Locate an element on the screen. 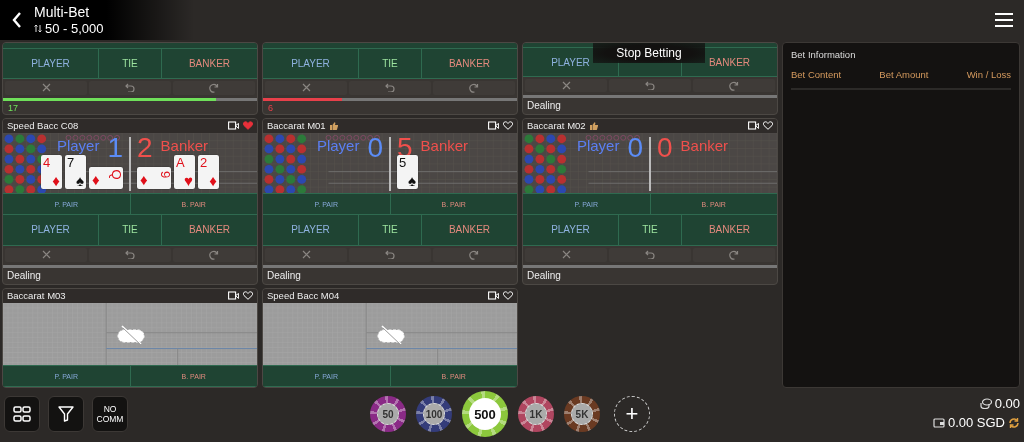 This screenshot has width=1024, height=442. panel-title: Bet Information is located at coordinates (824, 54).